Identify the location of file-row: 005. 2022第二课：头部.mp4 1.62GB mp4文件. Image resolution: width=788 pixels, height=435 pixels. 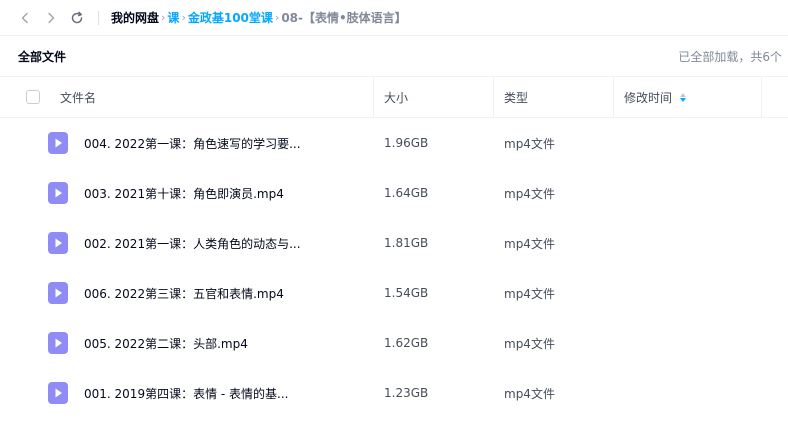
(394, 343).